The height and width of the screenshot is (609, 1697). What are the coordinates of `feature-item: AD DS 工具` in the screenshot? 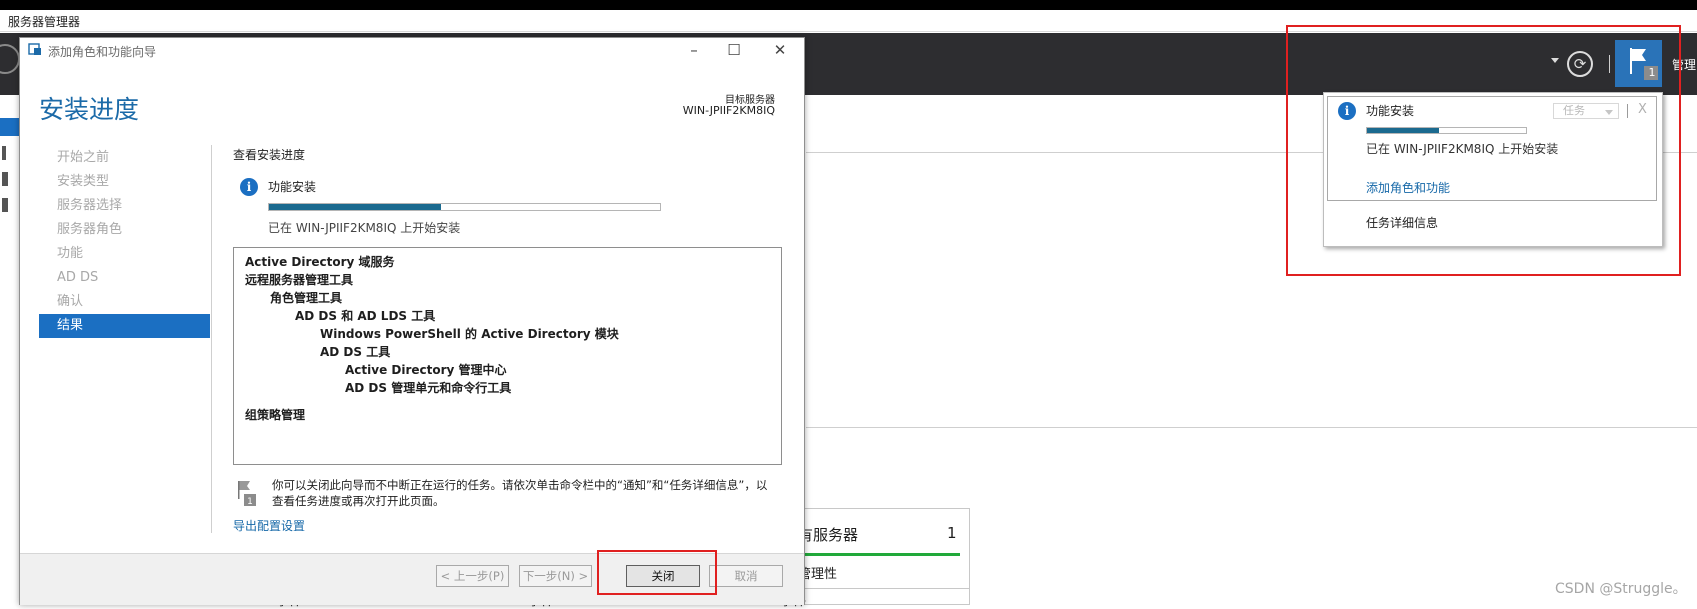 It's located at (355, 352).